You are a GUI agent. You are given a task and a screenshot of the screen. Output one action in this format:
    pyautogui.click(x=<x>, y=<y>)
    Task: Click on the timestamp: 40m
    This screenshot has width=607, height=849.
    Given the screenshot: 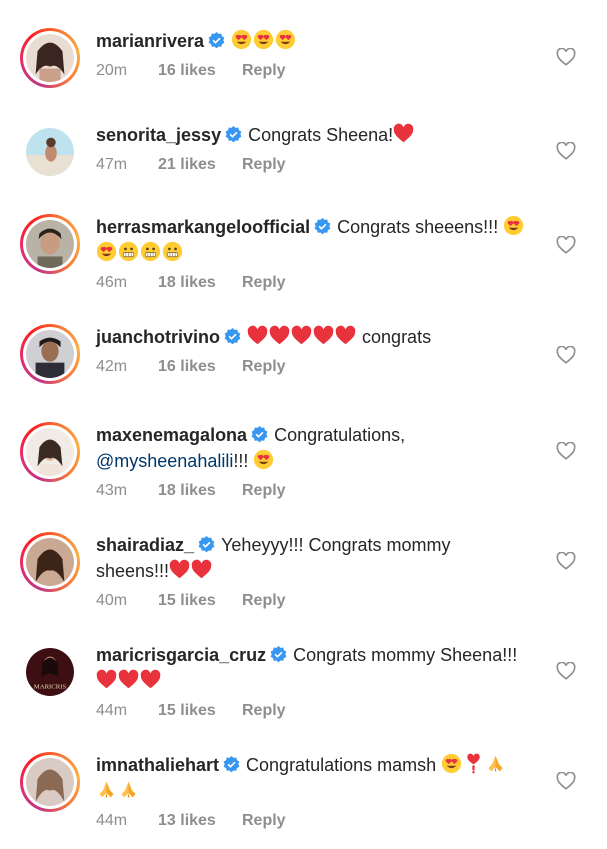 What is the action you would take?
    pyautogui.click(x=112, y=600)
    